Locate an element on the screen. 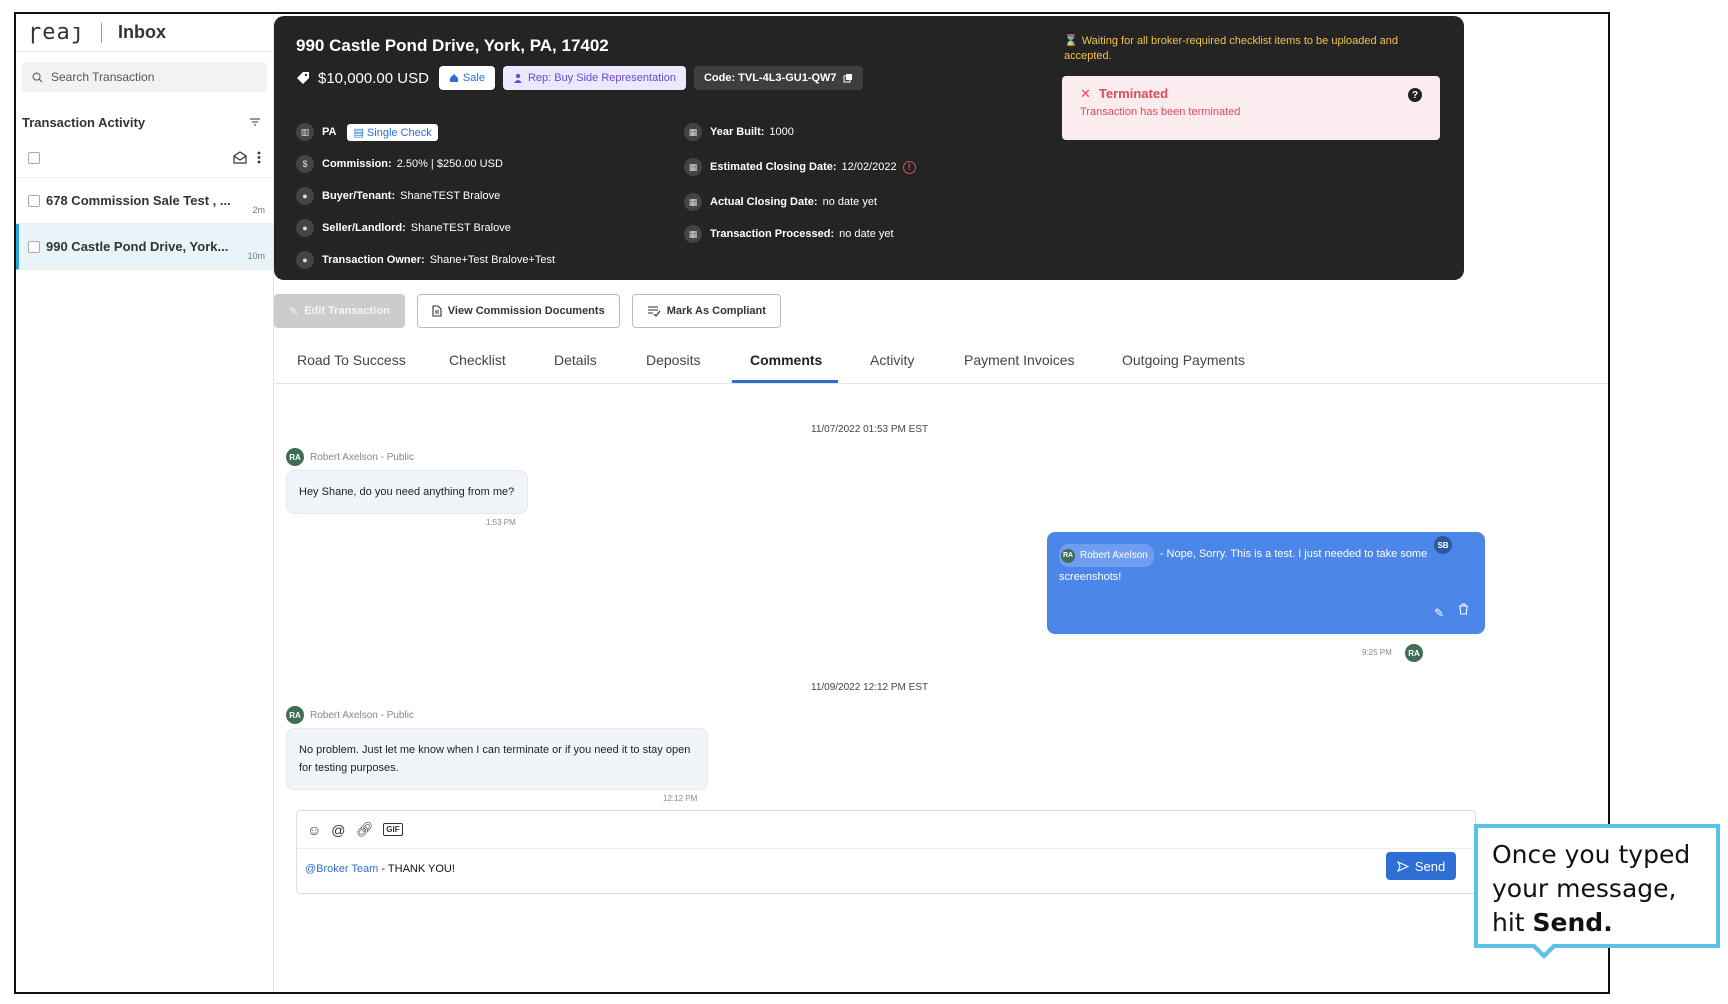 The height and width of the screenshot is (1004, 1728). tab-outgoing-payments: Outgoing Payments is located at coordinates (1183, 360).